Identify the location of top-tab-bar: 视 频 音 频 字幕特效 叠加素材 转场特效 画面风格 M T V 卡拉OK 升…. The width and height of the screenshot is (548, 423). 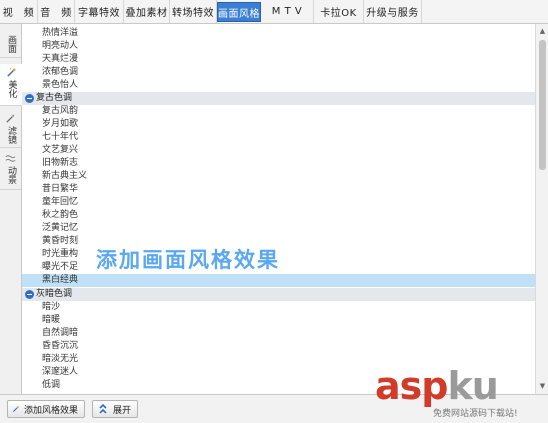
(274, 12).